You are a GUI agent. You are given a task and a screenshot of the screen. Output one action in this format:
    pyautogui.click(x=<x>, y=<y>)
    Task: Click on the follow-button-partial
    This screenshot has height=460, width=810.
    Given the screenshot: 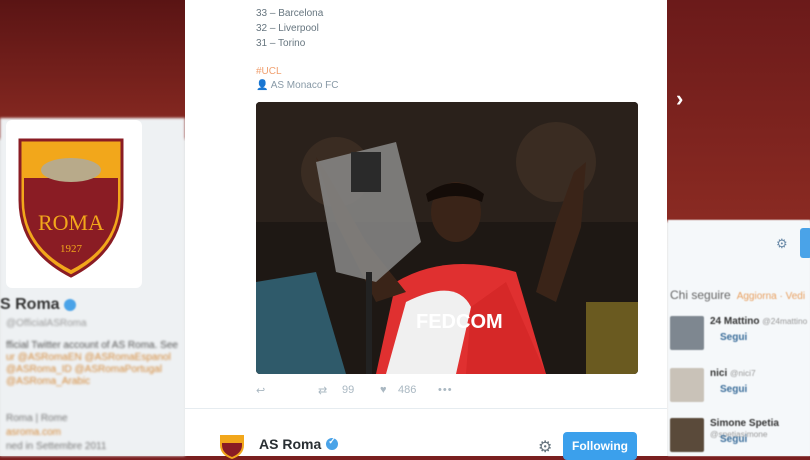 What is the action you would take?
    pyautogui.click(x=805, y=243)
    